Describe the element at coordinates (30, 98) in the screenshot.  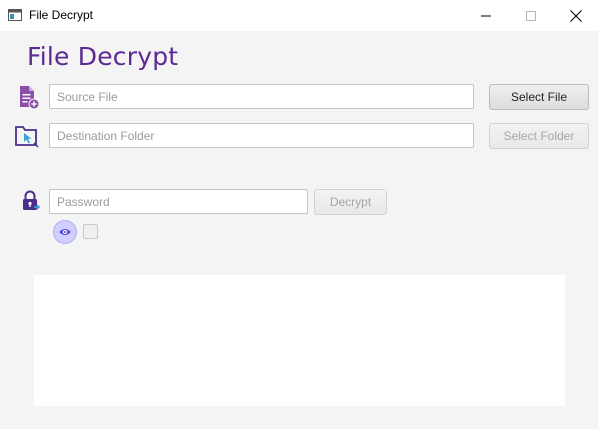
I see `file-add-icon` at that location.